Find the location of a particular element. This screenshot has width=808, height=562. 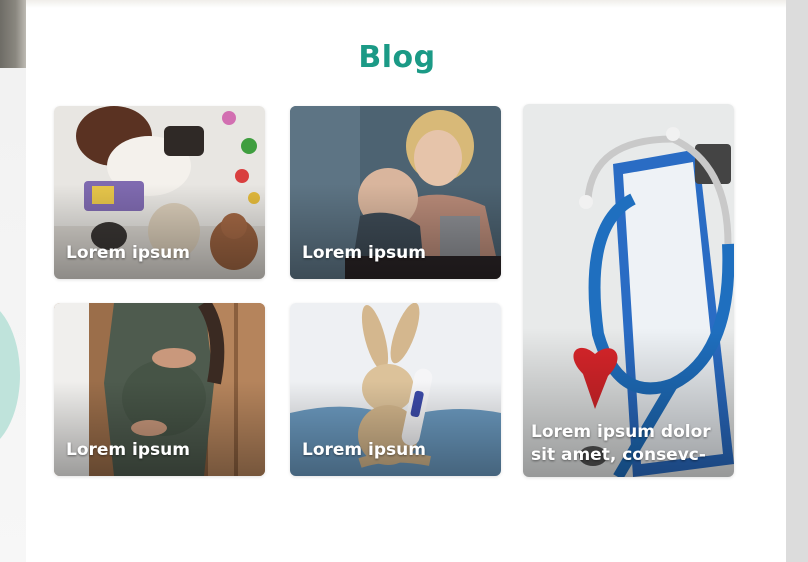

blog-card-bunny-thermometer: Lorem ipsum is located at coordinates (395, 389).